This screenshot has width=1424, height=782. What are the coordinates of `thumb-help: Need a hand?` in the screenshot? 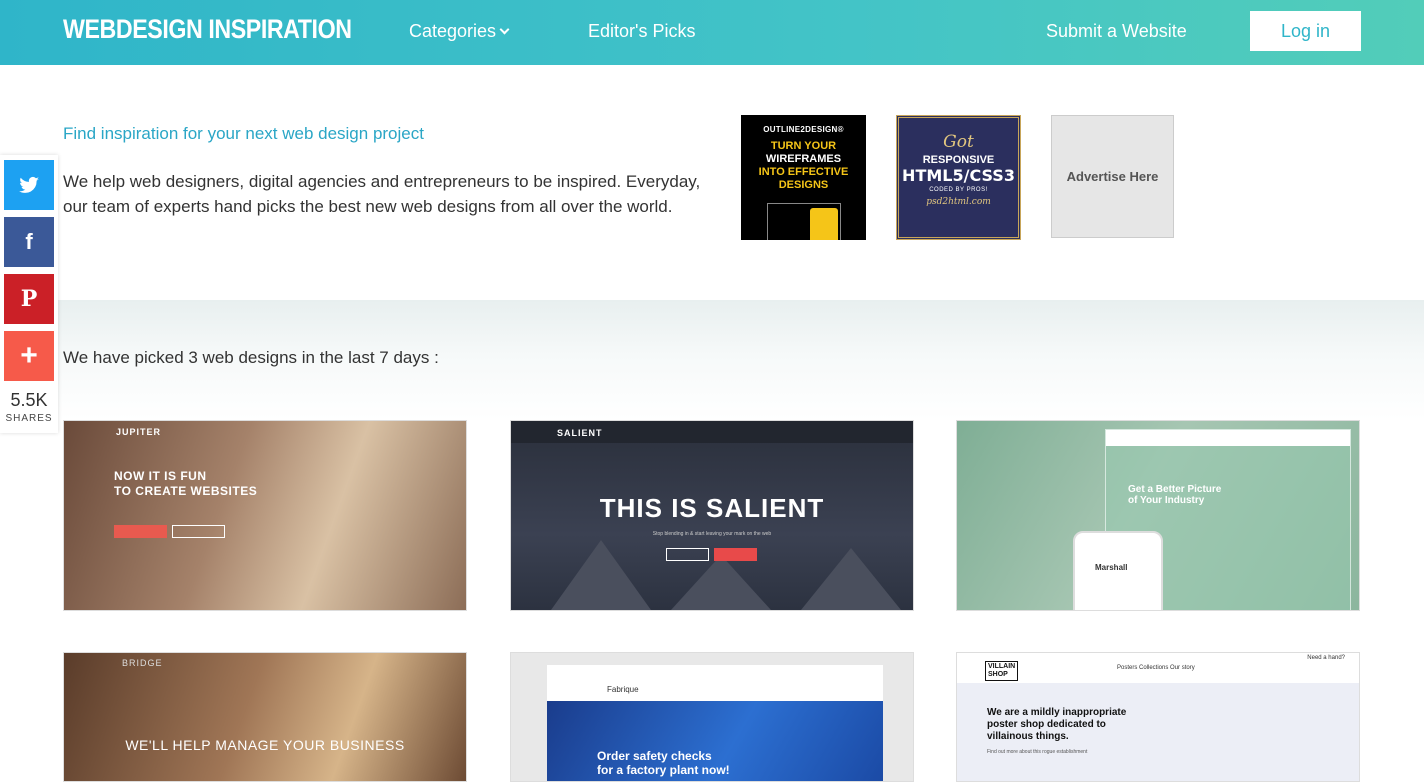 It's located at (1326, 658).